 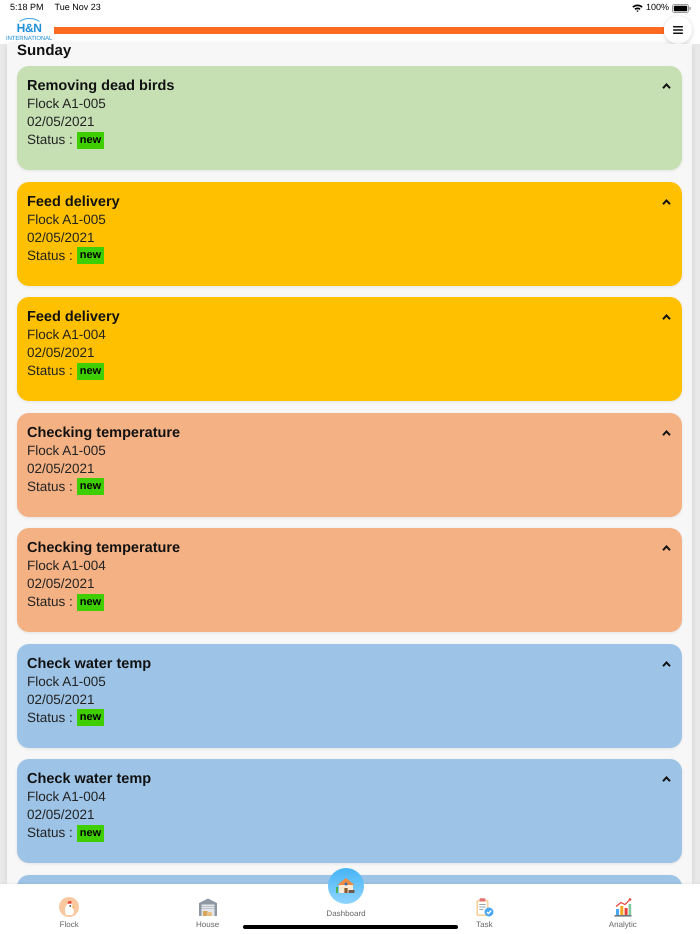 I want to click on task-card: Removing dead birds Flock A1-005 02/05/2021 Status : new, so click(x=349, y=118).